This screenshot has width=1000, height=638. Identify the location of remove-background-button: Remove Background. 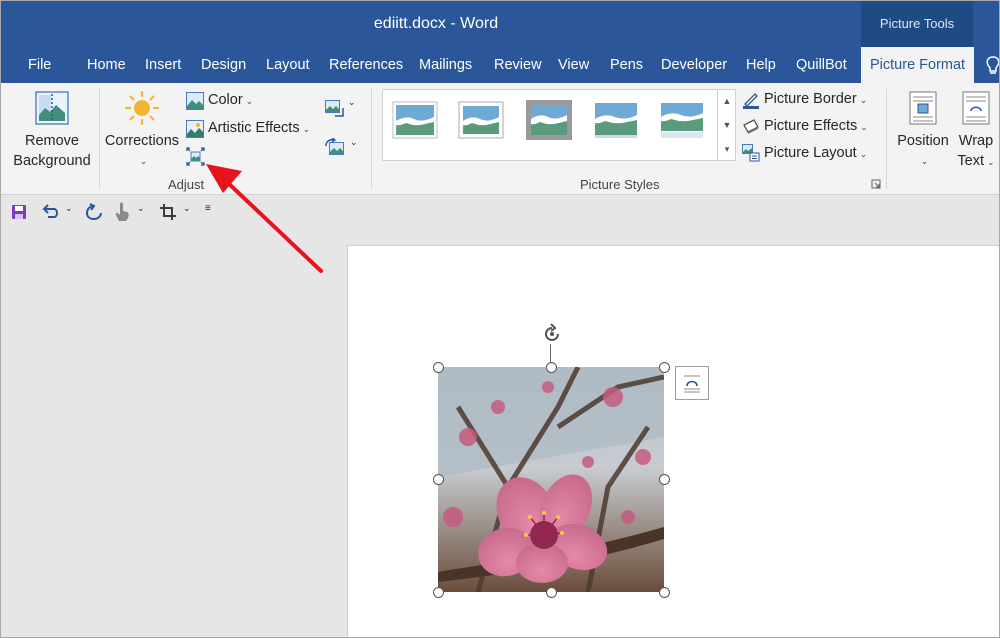
(52, 151).